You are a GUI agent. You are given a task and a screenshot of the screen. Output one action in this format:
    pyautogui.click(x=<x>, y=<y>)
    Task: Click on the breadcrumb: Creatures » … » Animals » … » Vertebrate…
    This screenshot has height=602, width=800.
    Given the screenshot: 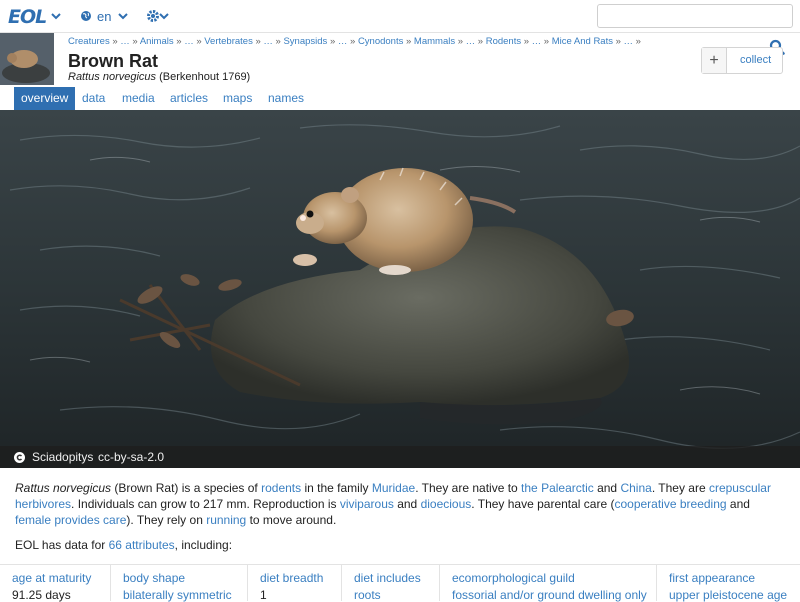 What is the action you would take?
    pyautogui.click(x=354, y=41)
    